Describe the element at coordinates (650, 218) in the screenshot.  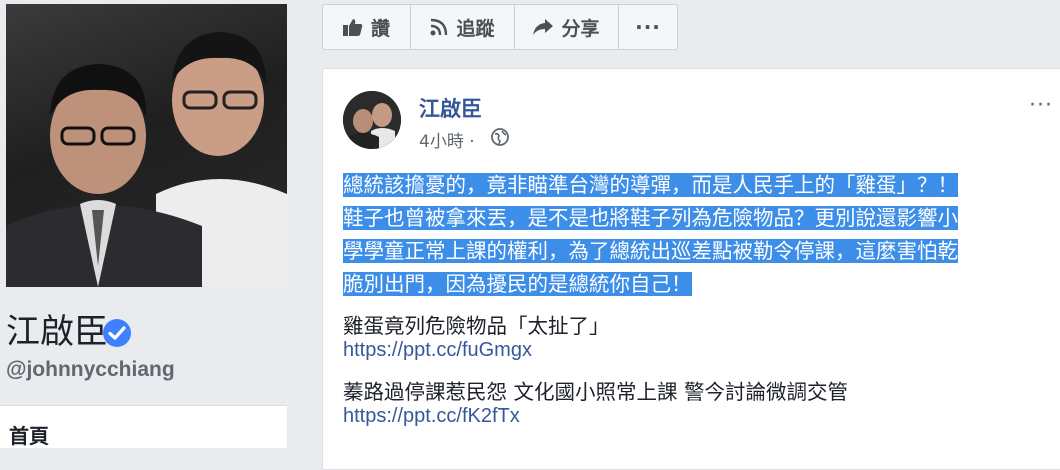
I see `post-text-line: 鞋子也曾被拿來丟，是不是也將鞋子列為危險物品？更別說還影響小` at that location.